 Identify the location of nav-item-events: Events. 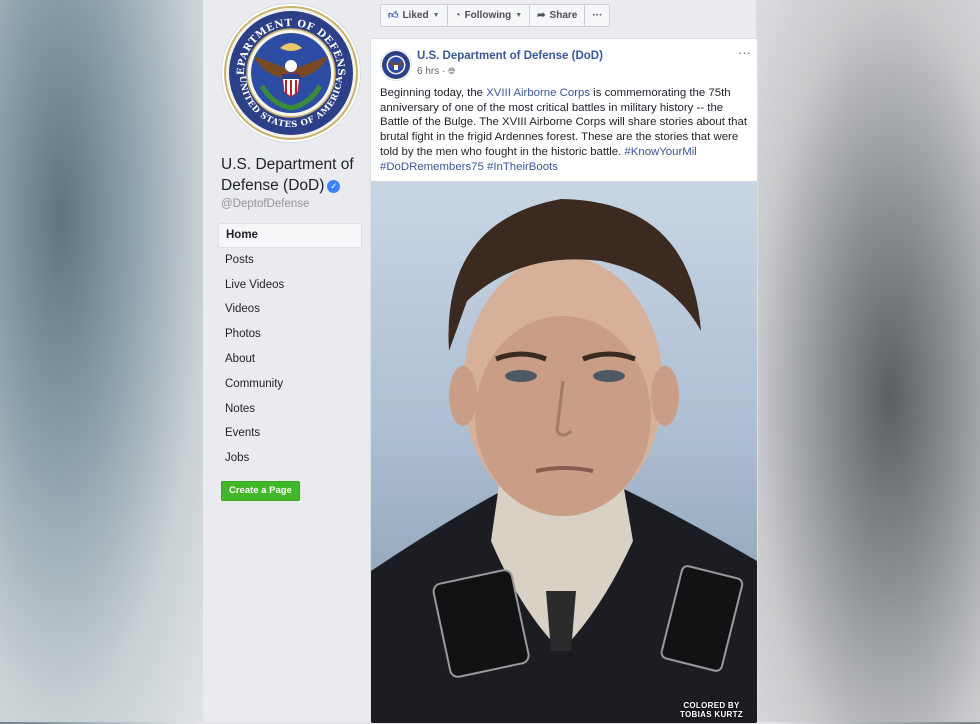
(290, 433).